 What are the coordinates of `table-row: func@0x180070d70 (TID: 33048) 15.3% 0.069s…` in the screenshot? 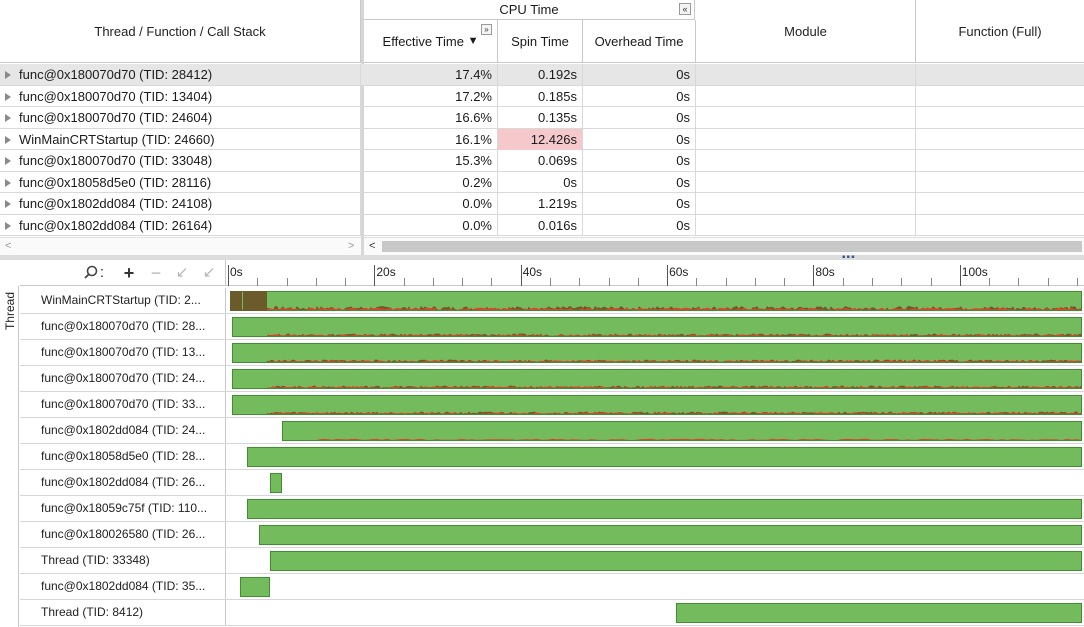 It's located at (542, 161).